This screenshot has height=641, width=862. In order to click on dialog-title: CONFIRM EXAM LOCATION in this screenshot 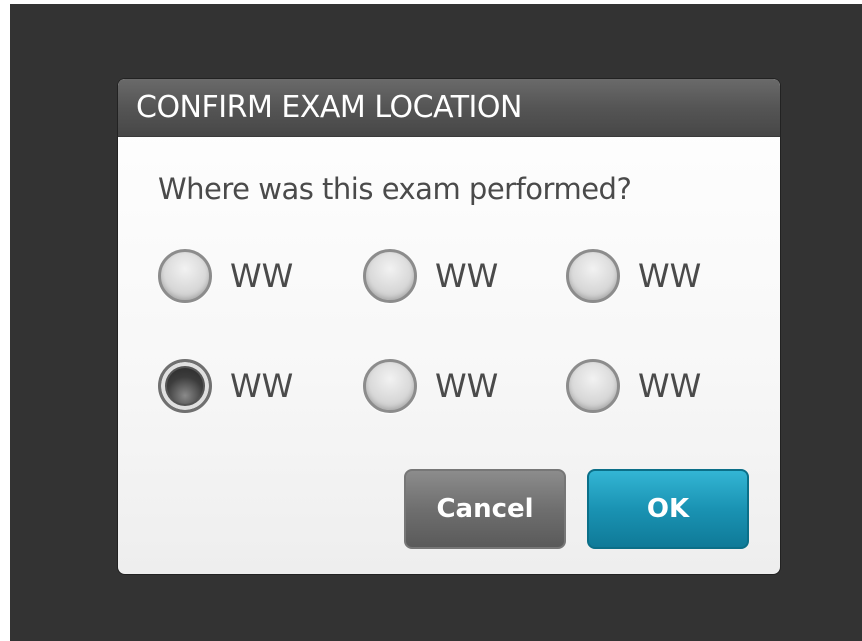, I will do `click(329, 107)`.